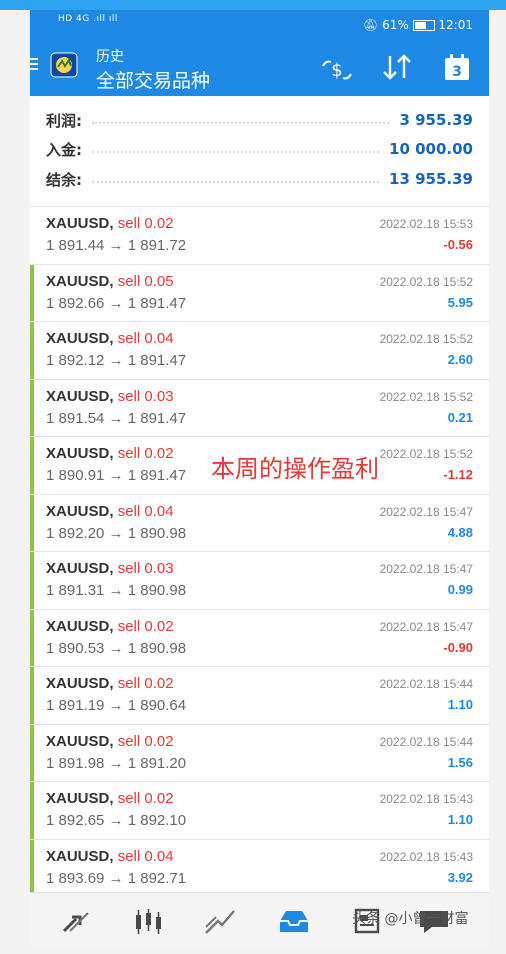 The width and height of the screenshot is (506, 954). Describe the element at coordinates (458, 647) in the screenshot. I see `trade-profit: -0.90` at that location.